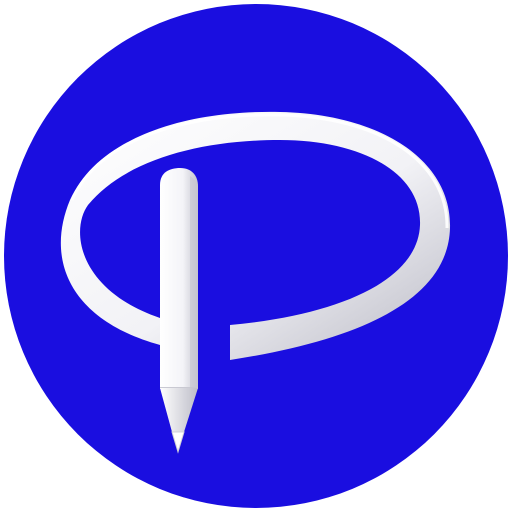 The width and height of the screenshot is (512, 512). I want to click on pencil-shade, so click(194, 282).